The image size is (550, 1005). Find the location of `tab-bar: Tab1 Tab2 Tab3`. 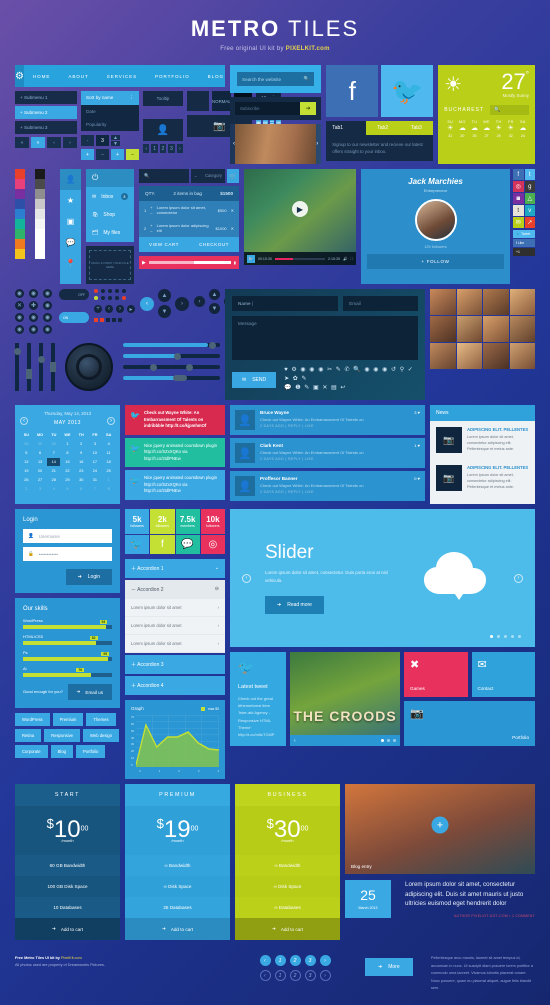

tab-bar: Tab1 Tab2 Tab3 is located at coordinates (380, 128).